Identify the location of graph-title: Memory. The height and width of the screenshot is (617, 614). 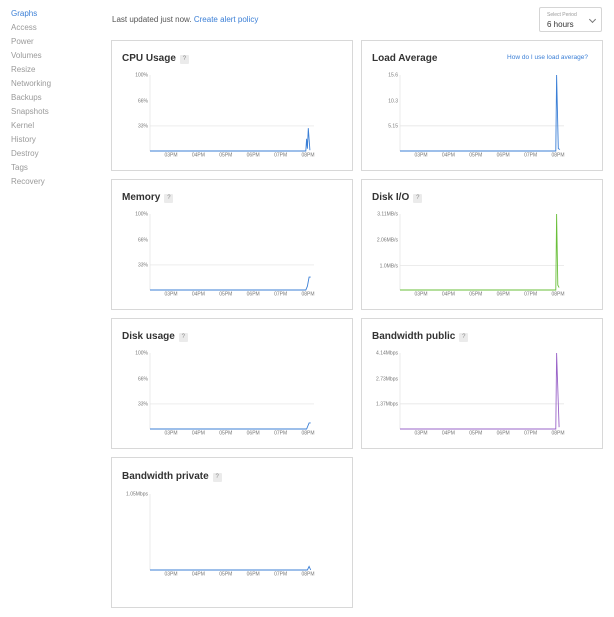
(141, 197).